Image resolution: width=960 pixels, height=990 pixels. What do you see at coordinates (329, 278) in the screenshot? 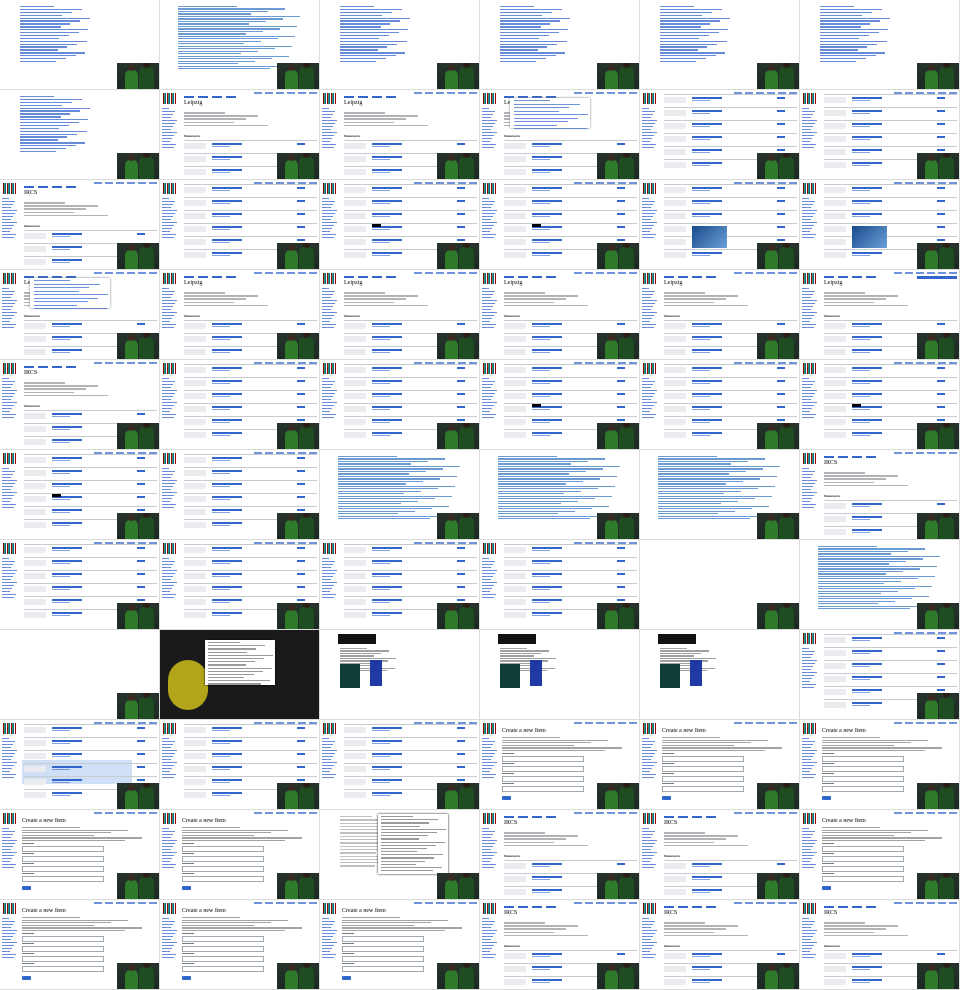
I see `wikibase-logo` at bounding box center [329, 278].